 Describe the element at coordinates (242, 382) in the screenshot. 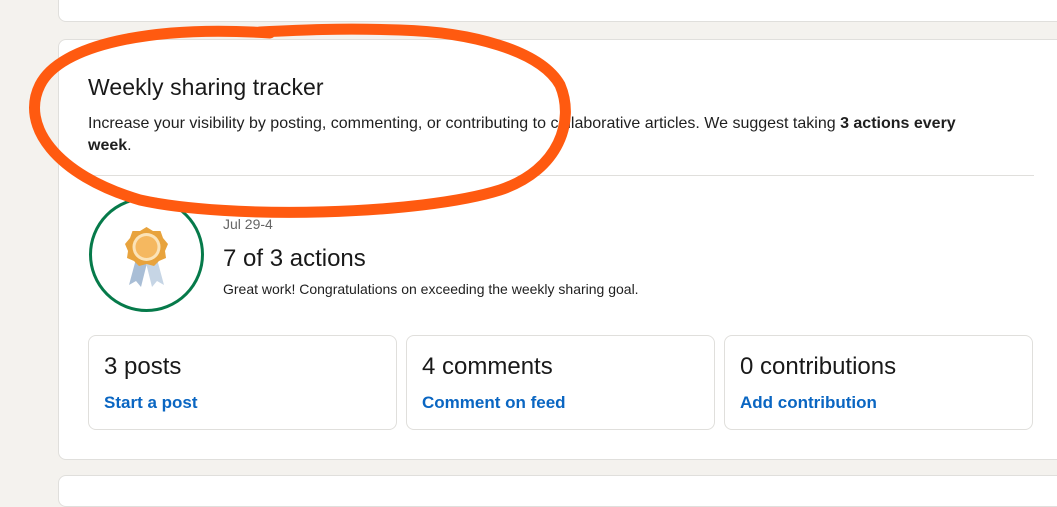

I see `posts-stat-card: 3 posts Start a post` at that location.